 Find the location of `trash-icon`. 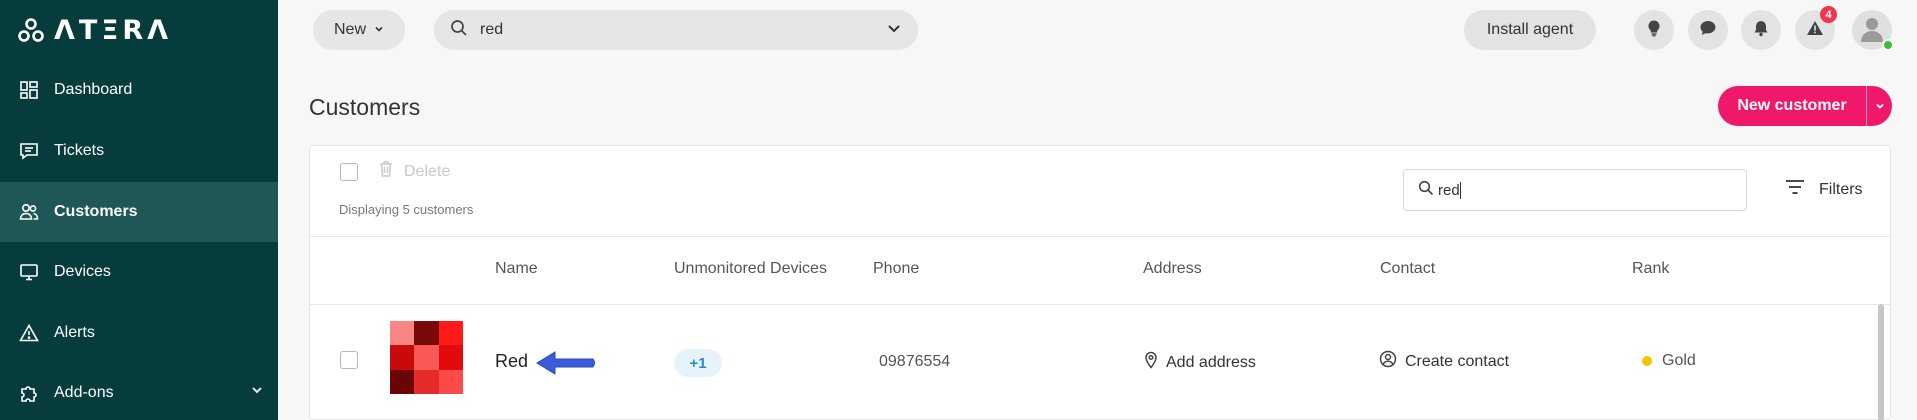

trash-icon is located at coordinates (386, 171).